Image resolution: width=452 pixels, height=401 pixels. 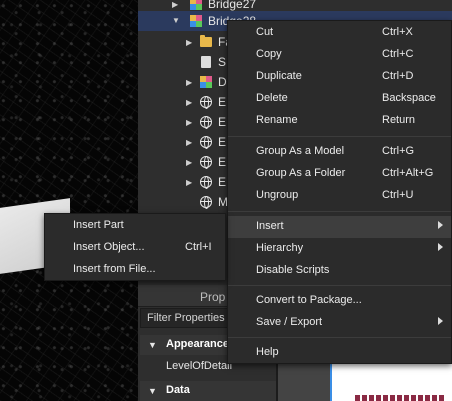 What do you see at coordinates (199, 366) in the screenshot?
I see `property-label: LevelOfDetail` at bounding box center [199, 366].